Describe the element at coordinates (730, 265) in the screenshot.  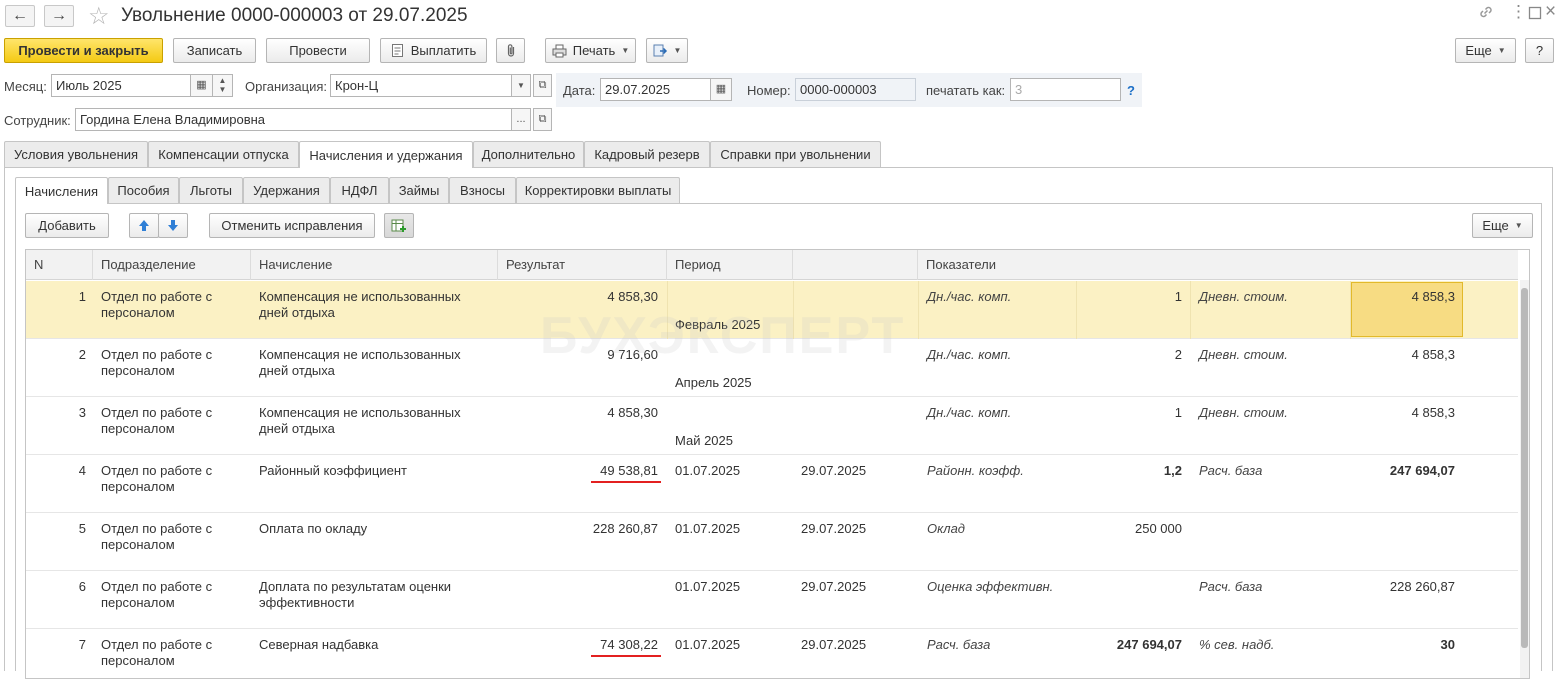
I see `col-period: Период` at that location.